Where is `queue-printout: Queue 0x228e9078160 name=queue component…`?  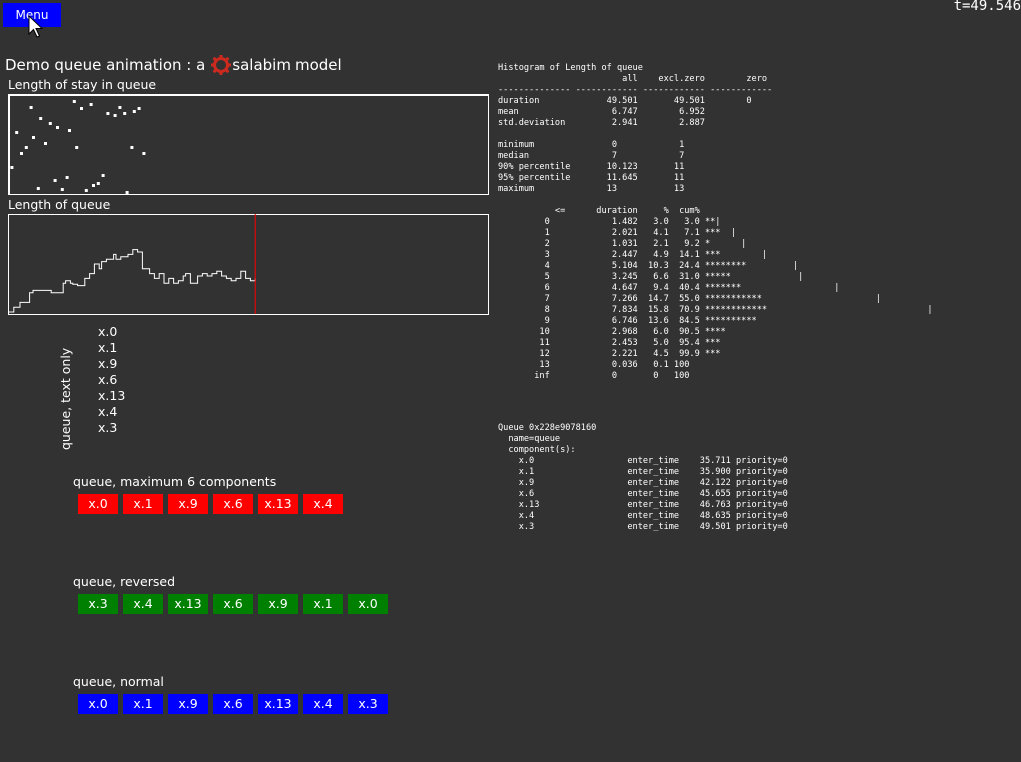
queue-printout: Queue 0x228e9078160 name=queue component… is located at coordinates (643, 477).